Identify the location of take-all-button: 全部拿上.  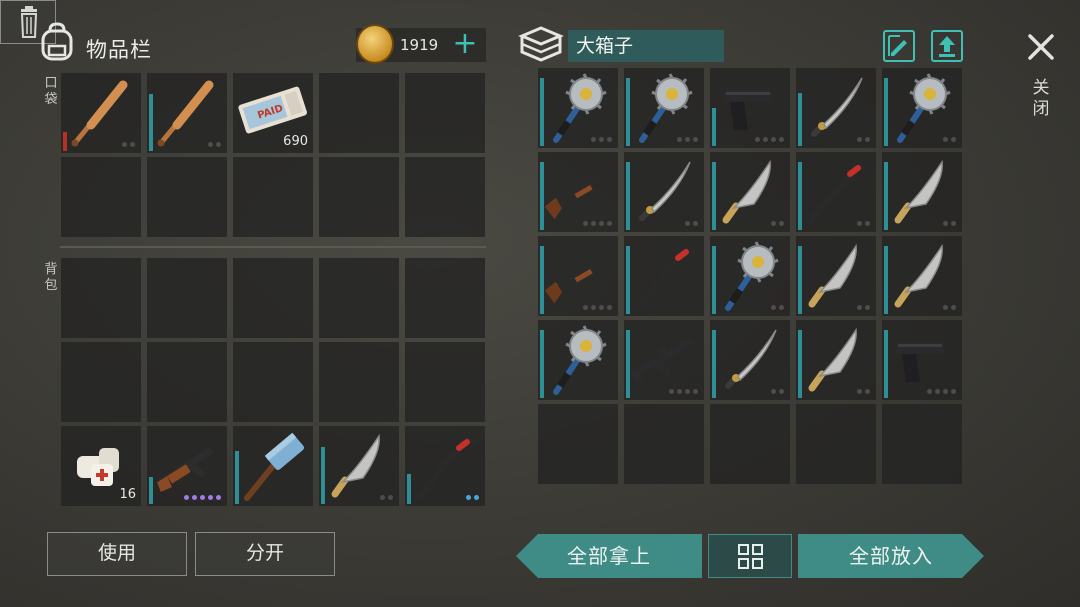
(609, 556).